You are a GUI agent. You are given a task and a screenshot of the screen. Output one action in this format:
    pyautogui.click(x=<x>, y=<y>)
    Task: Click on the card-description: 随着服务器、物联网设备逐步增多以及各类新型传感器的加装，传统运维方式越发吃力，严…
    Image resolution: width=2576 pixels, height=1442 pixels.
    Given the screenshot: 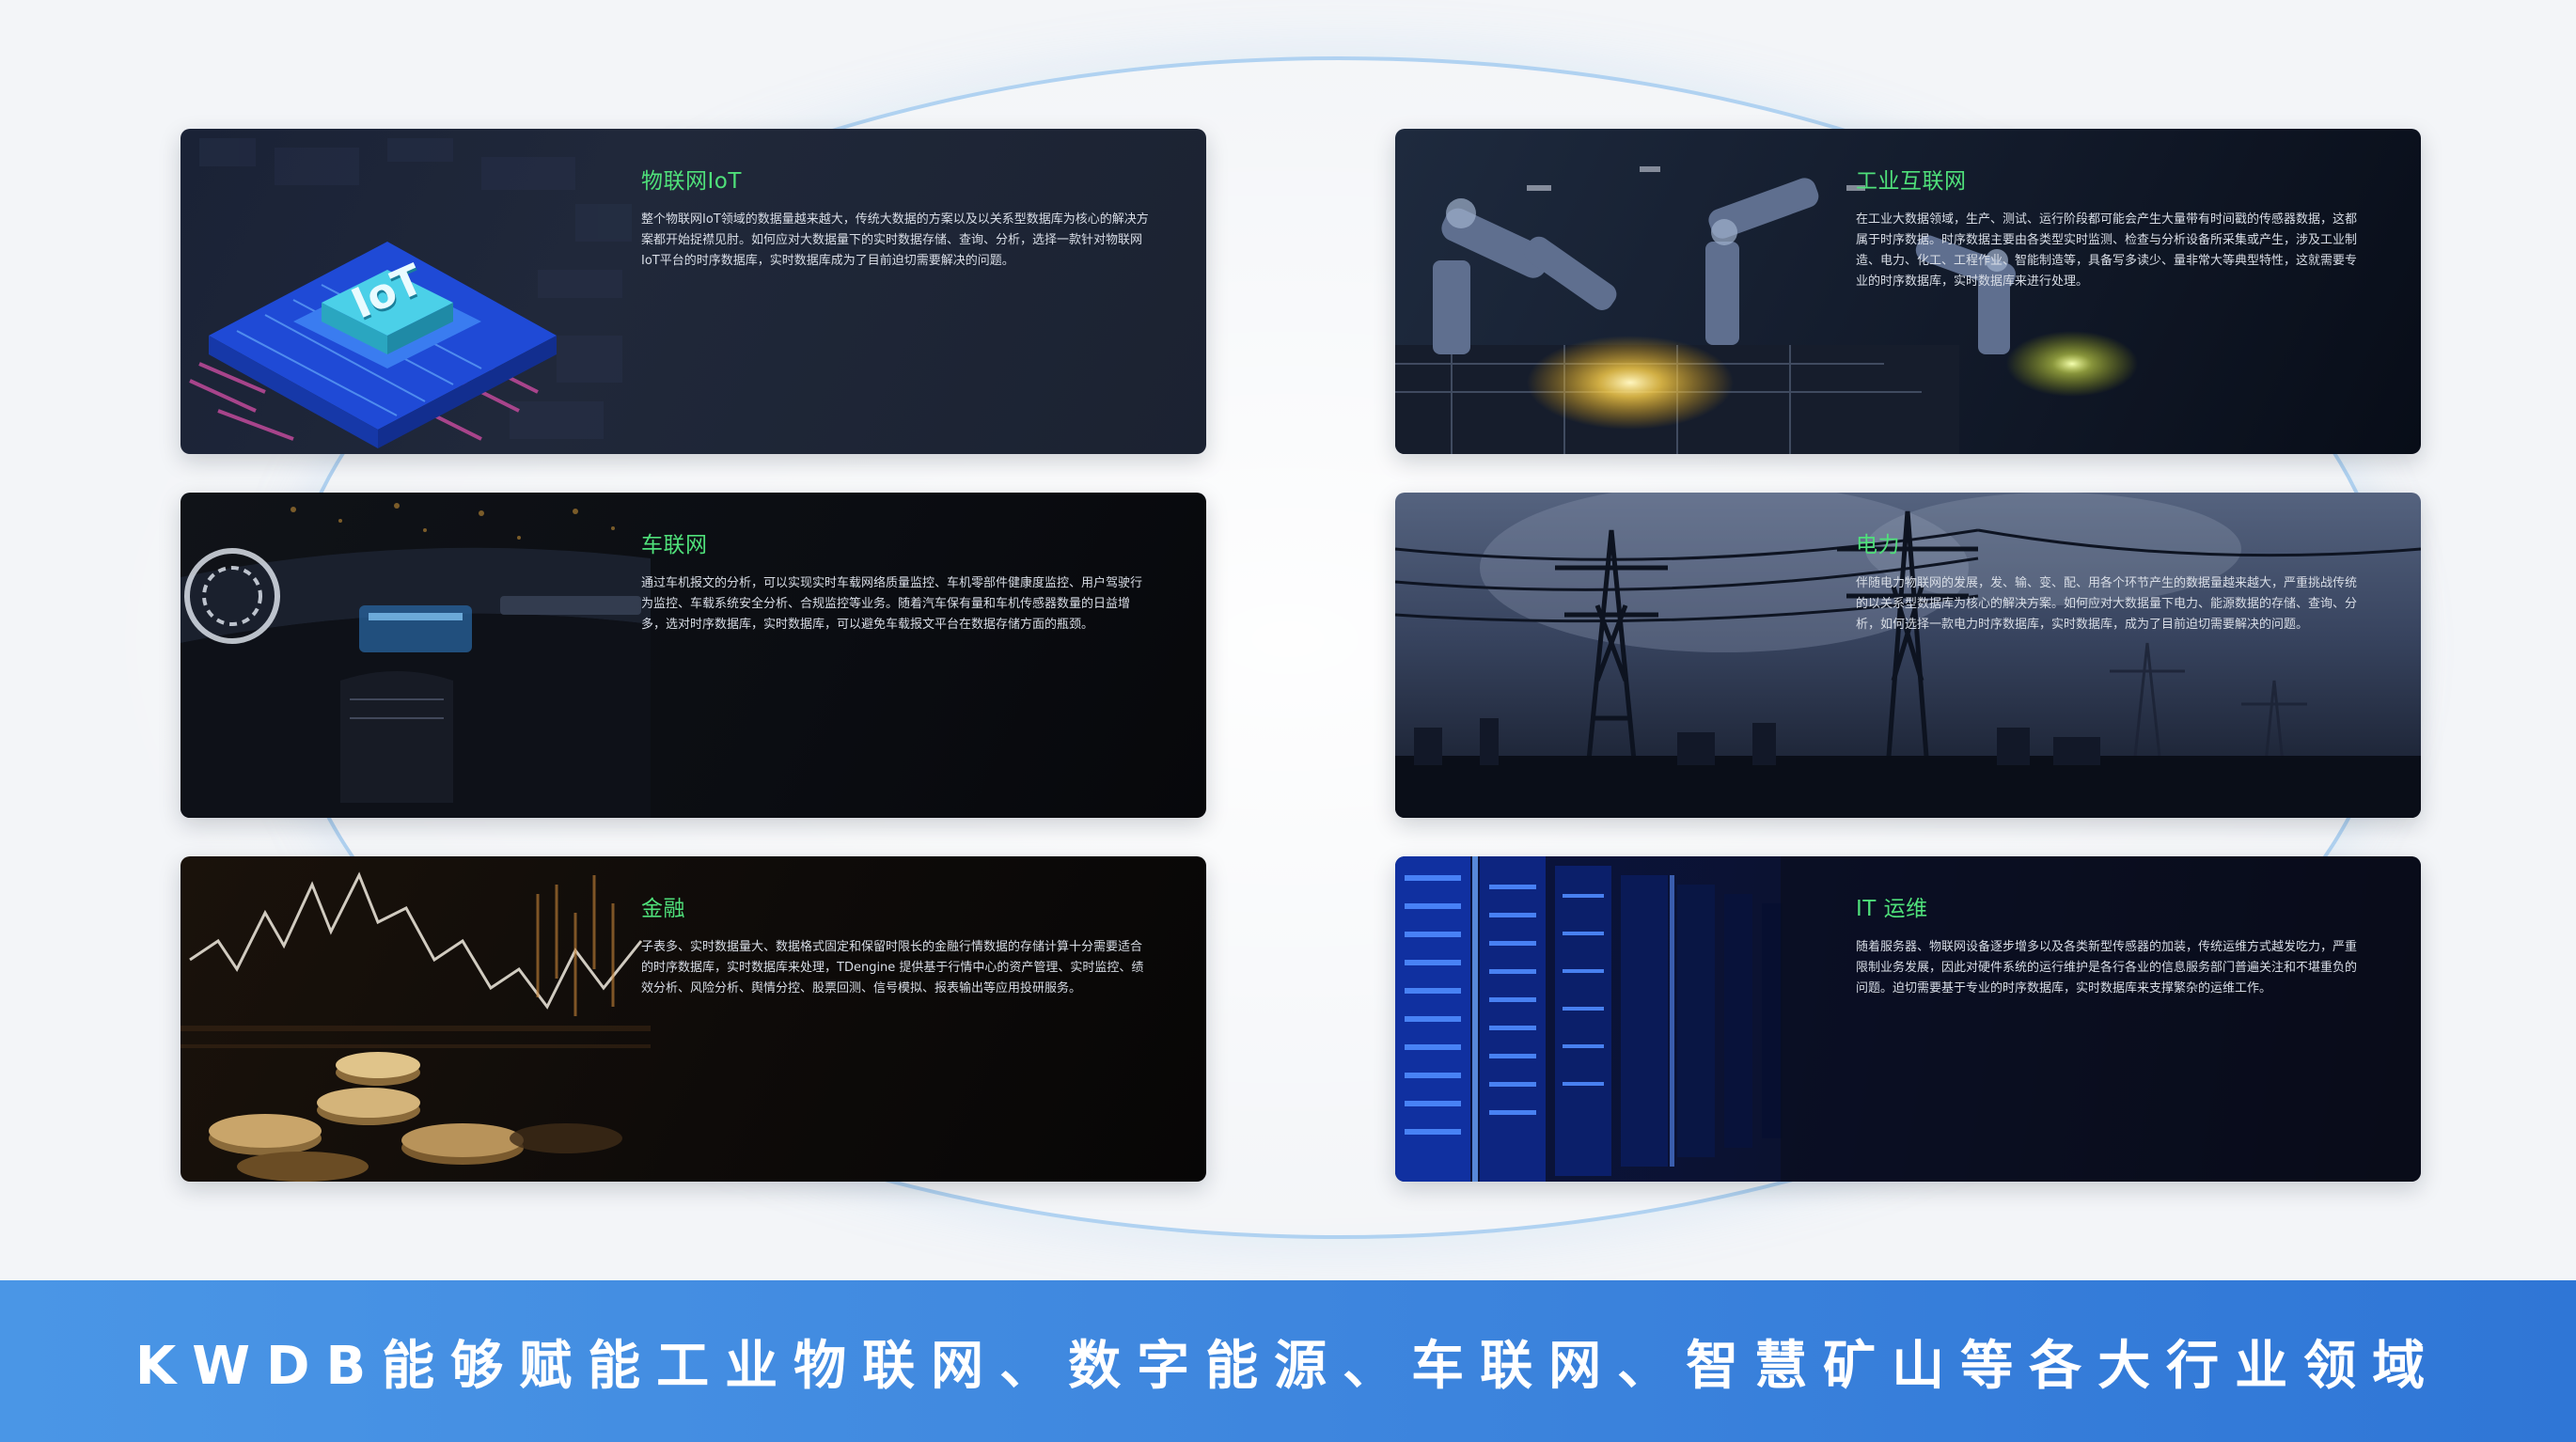 What is the action you would take?
    pyautogui.click(x=2107, y=967)
    